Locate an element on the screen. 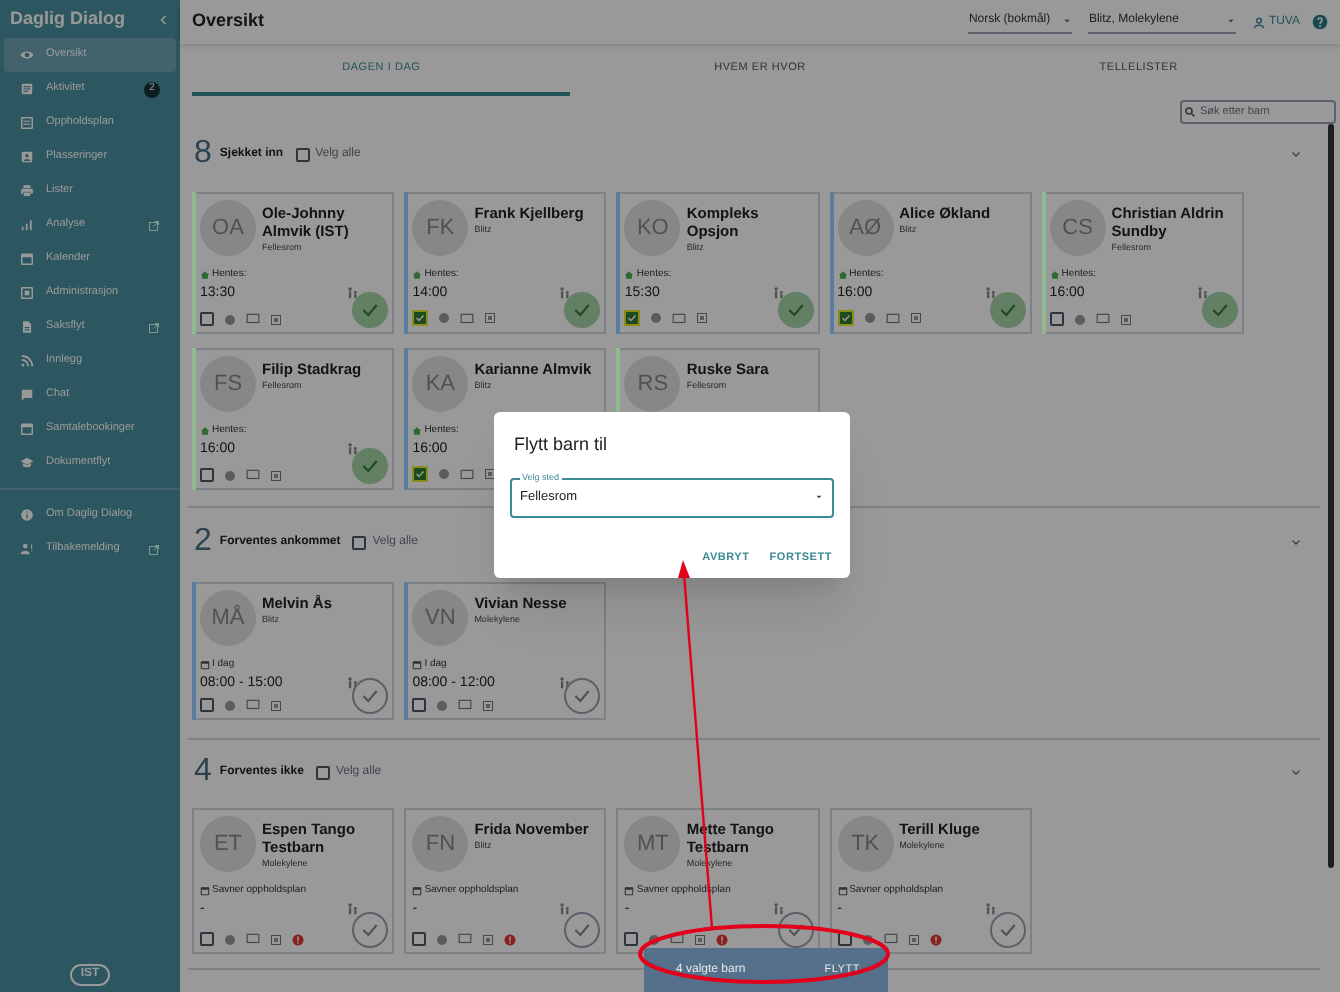 The width and height of the screenshot is (1340, 992). section-count: 4 is located at coordinates (203, 772).